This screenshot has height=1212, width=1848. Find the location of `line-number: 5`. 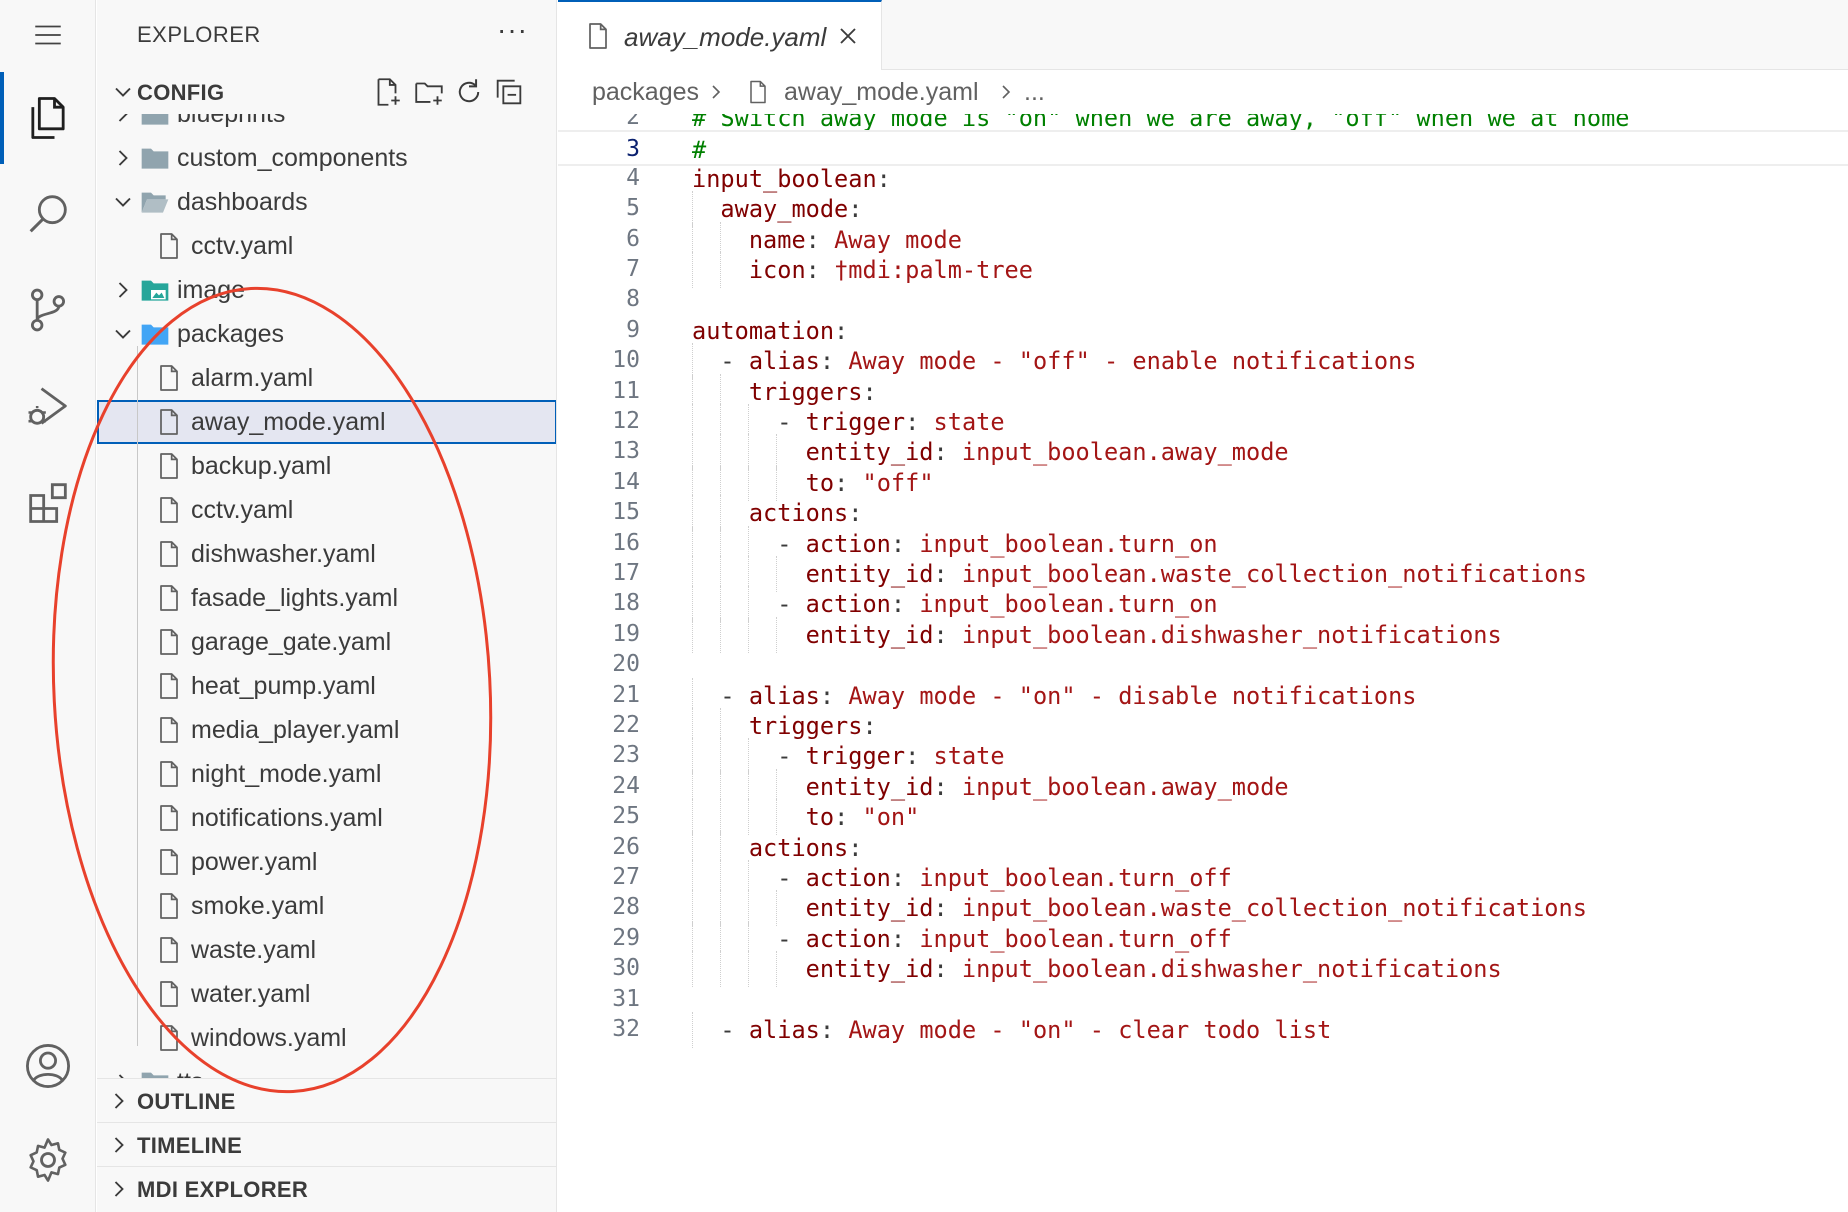

line-number: 5 is located at coordinates (633, 208).